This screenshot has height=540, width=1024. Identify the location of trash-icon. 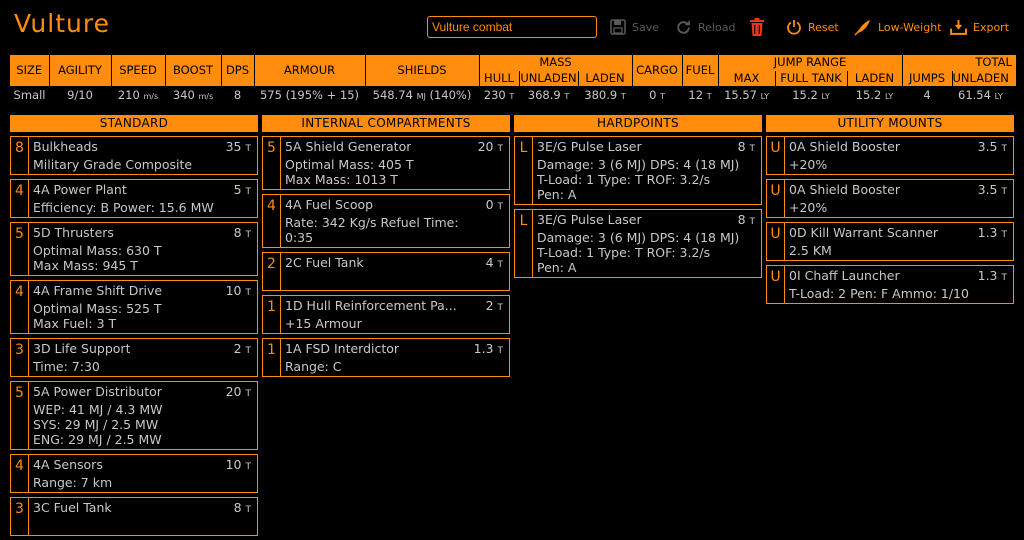
(757, 27).